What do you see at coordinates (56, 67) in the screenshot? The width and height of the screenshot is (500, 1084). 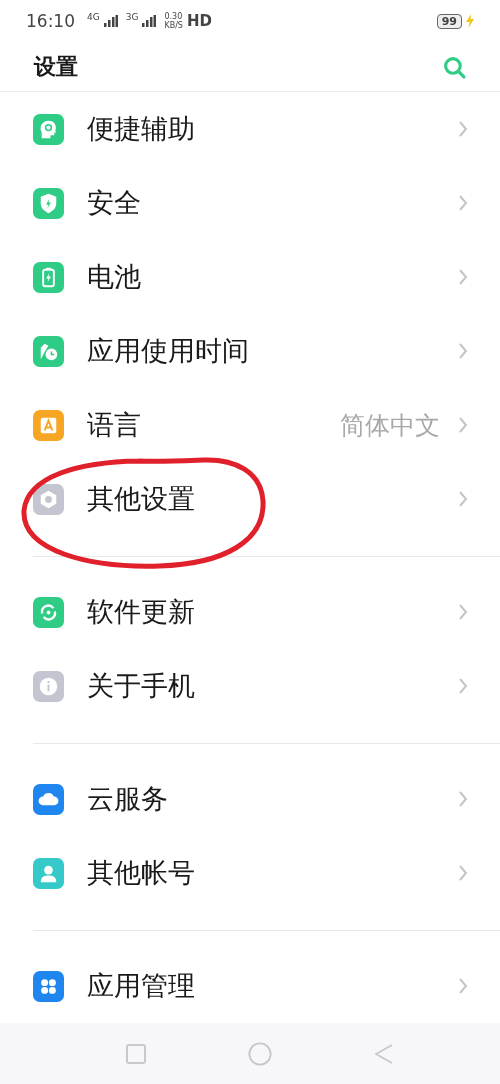 I see `page-title: 设置` at bounding box center [56, 67].